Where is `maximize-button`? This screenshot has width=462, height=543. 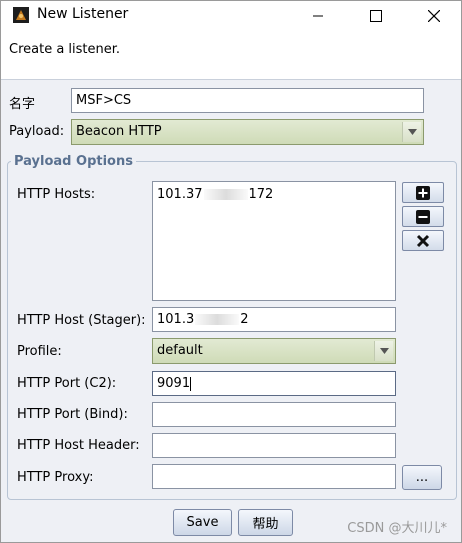 maximize-button is located at coordinates (376, 16).